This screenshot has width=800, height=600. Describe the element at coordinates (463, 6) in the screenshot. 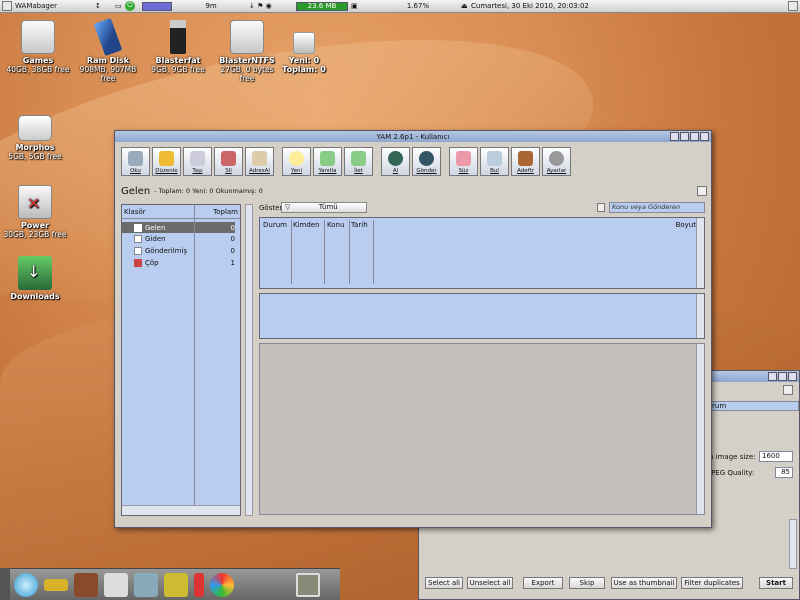

I see `eject-icon: ⏏` at that location.